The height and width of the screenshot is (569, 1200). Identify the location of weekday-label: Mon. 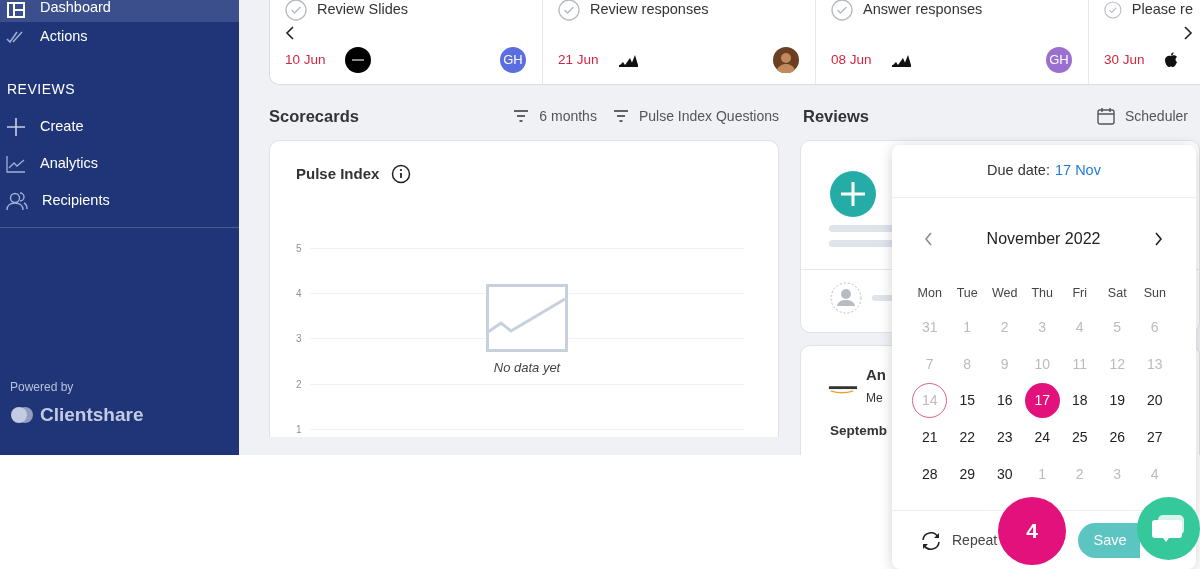
(929, 293).